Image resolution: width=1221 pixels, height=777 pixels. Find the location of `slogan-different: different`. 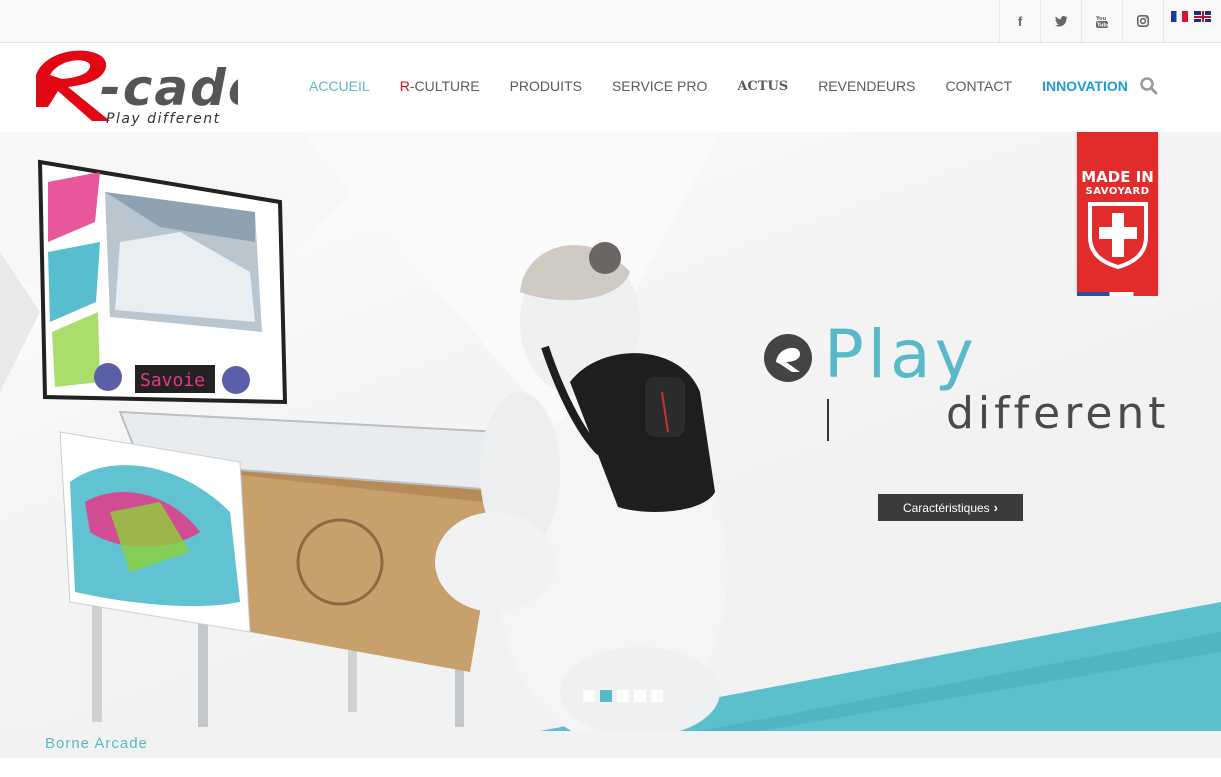

slogan-different: different is located at coordinates (1058, 413).